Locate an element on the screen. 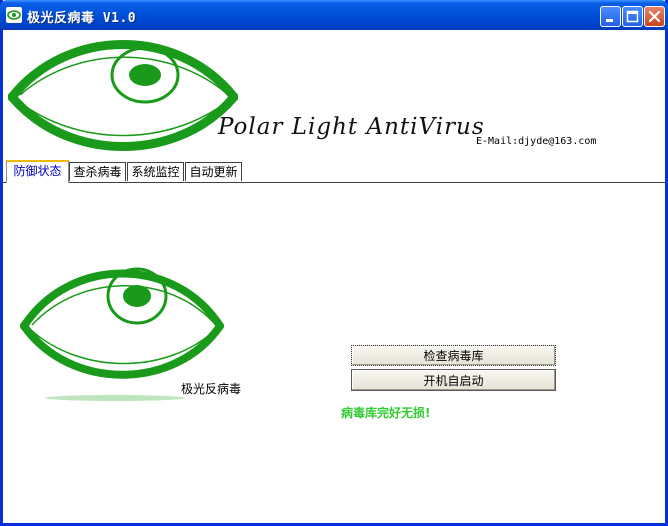 The width and height of the screenshot is (668, 526). tab-scan-virus: 查杀病毒 is located at coordinates (97, 171).